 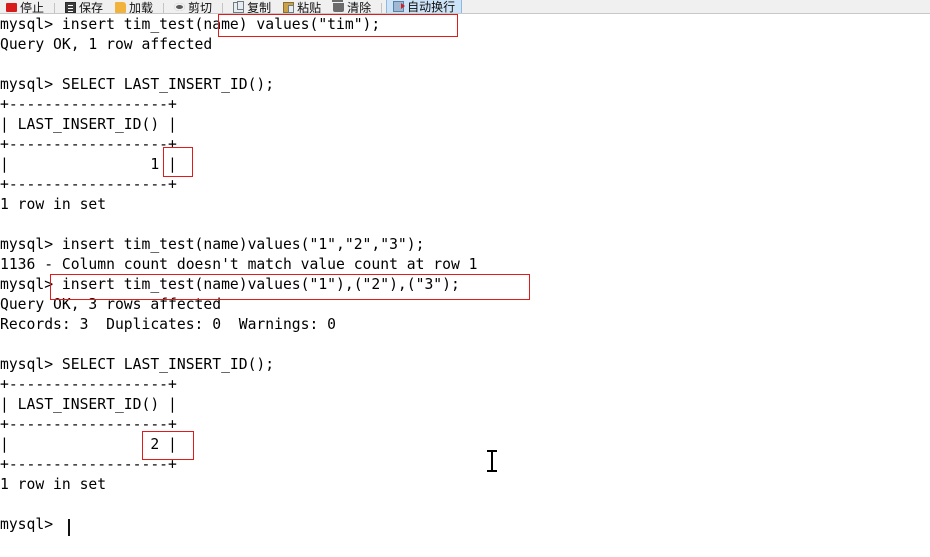 What do you see at coordinates (11, 7) in the screenshot?
I see `stop-icon` at bounding box center [11, 7].